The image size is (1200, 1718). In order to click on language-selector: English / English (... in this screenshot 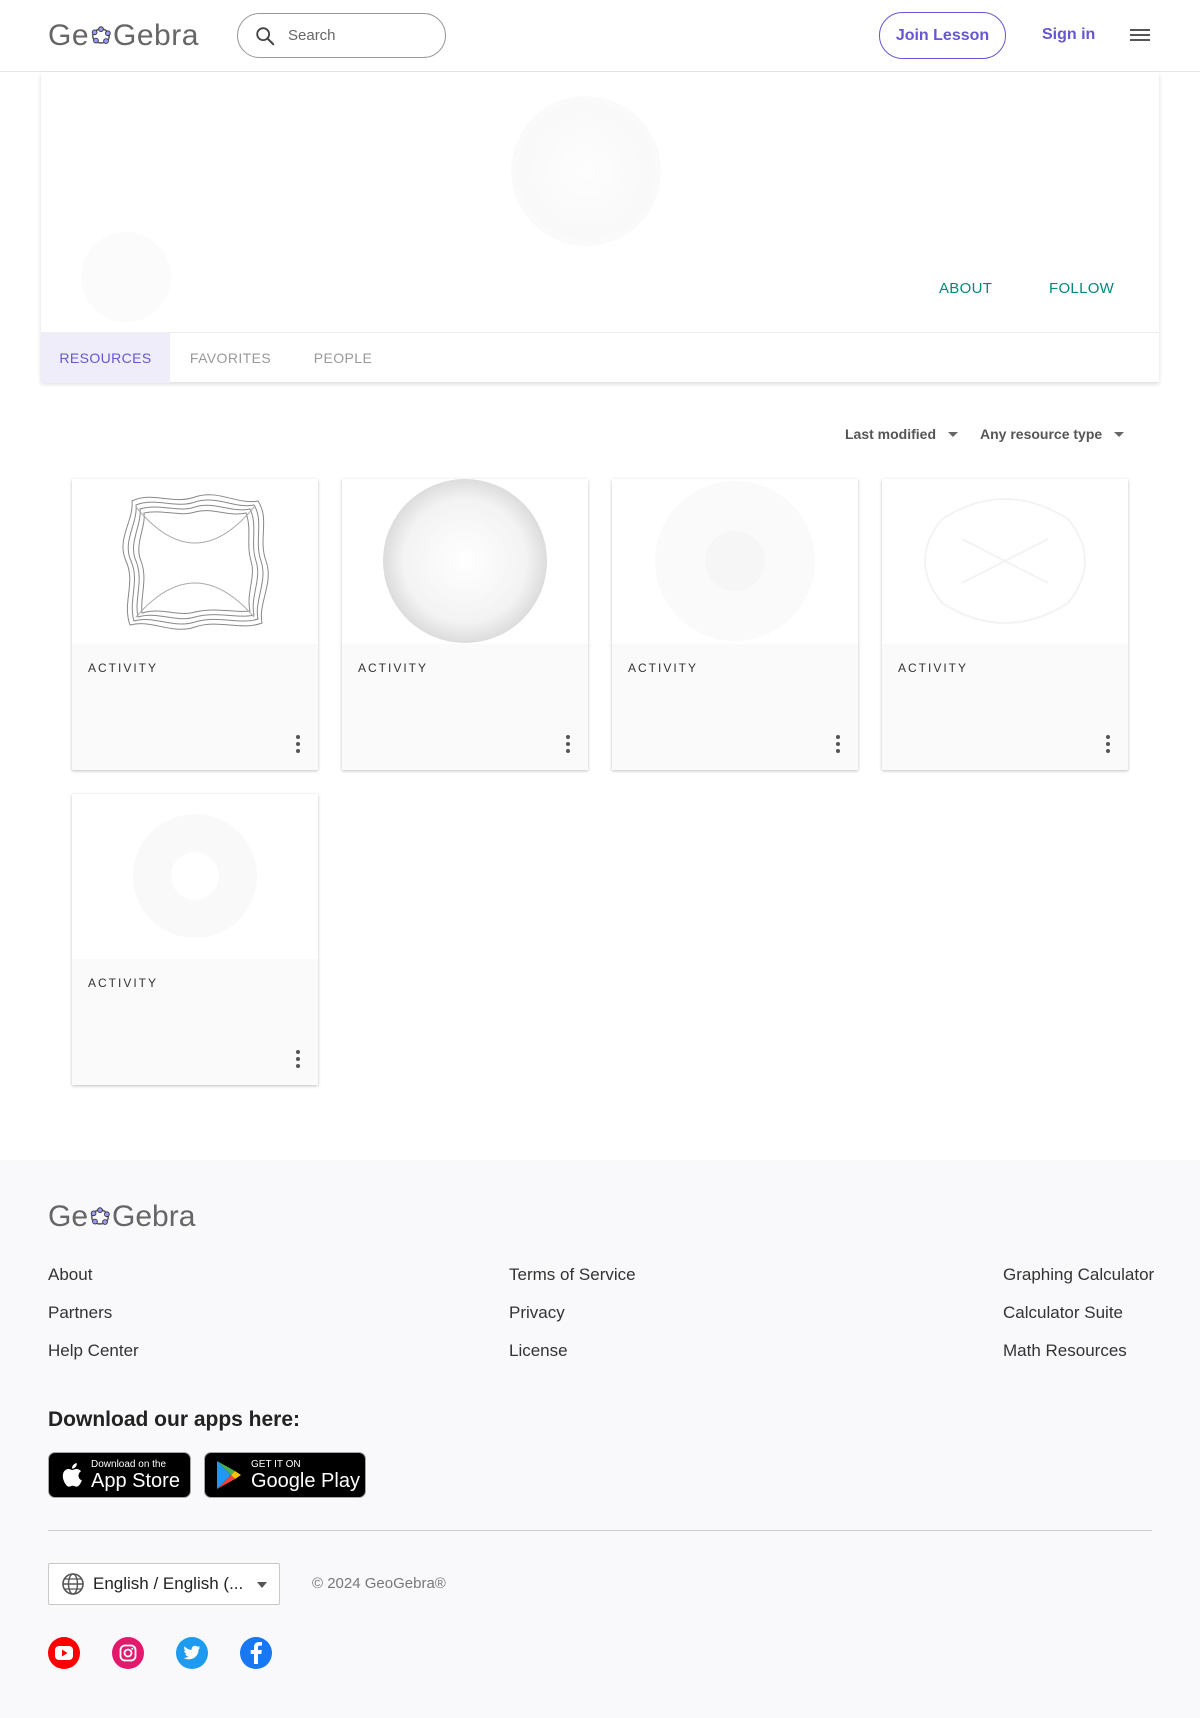, I will do `click(164, 1584)`.